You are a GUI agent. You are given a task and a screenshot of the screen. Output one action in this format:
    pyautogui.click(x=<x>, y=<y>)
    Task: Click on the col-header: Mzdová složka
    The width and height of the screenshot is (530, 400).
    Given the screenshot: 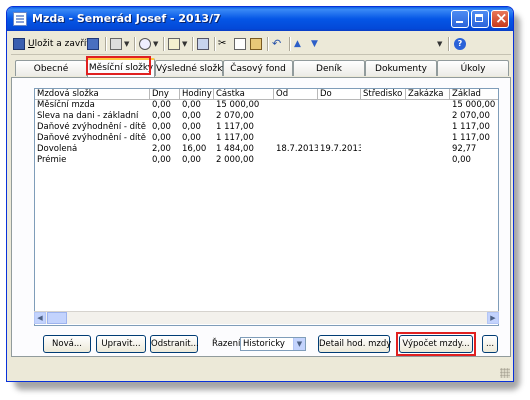 What is the action you would take?
    pyautogui.click(x=92, y=94)
    